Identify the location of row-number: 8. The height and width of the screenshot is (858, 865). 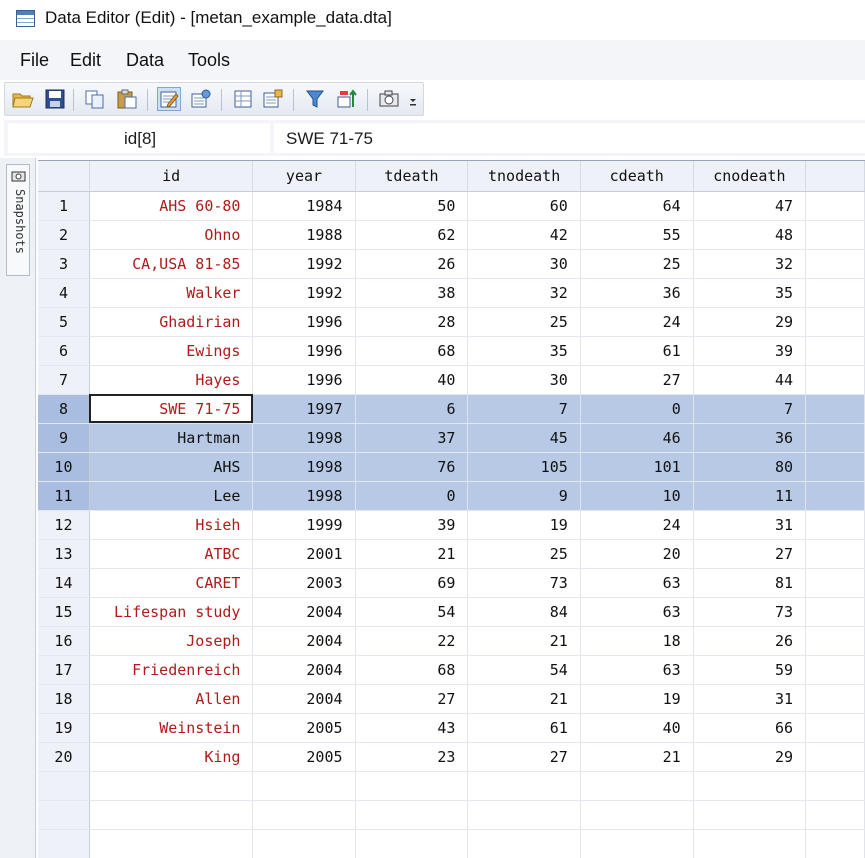
(64, 409).